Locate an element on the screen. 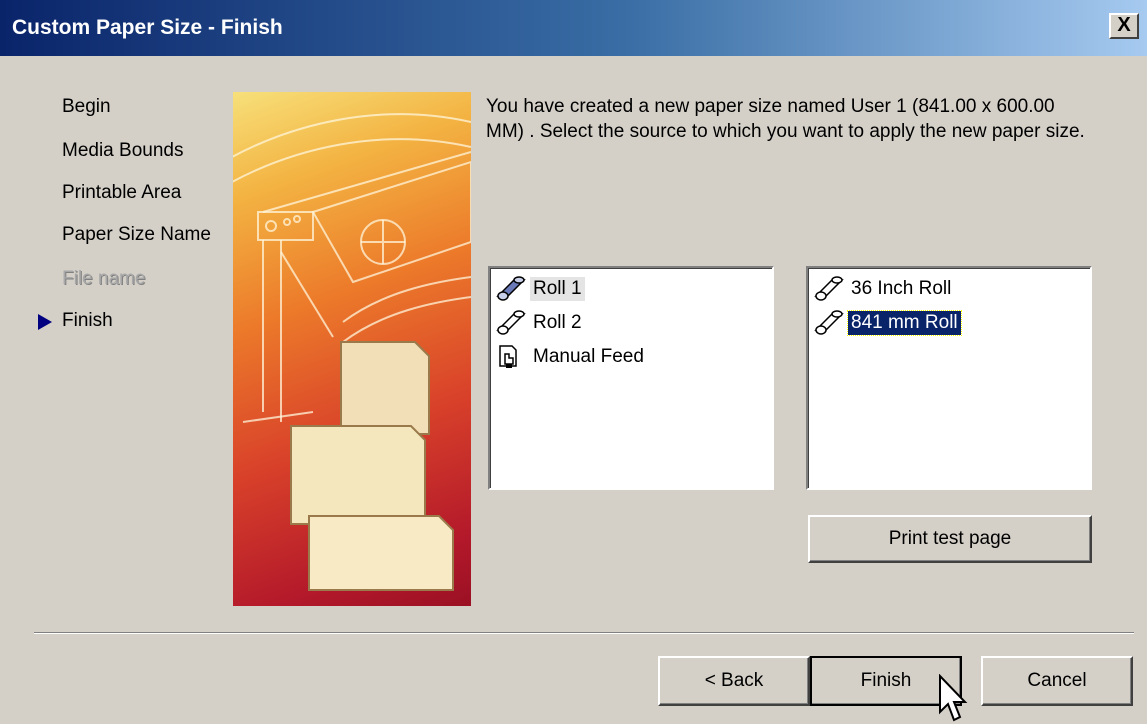  list-item-label: 841 mm Roll is located at coordinates (904, 323).